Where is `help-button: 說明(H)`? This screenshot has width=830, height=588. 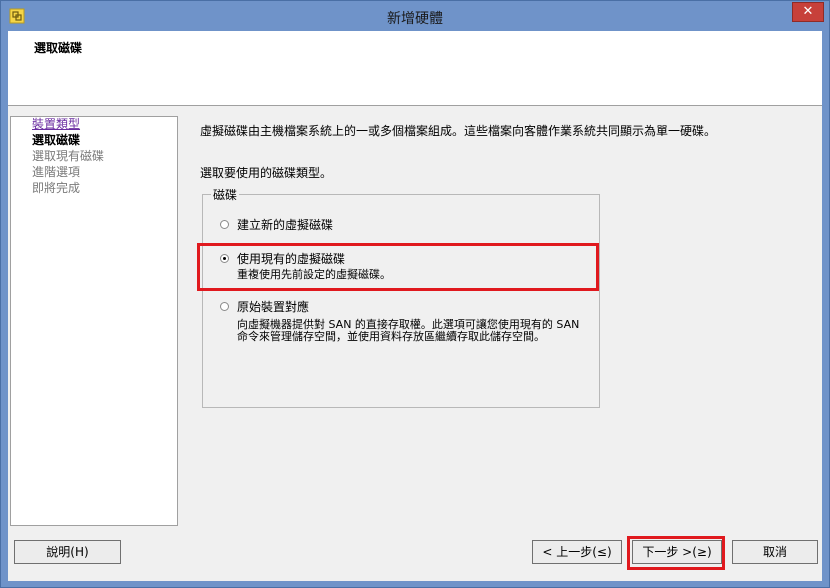 help-button: 說明(H) is located at coordinates (67, 552).